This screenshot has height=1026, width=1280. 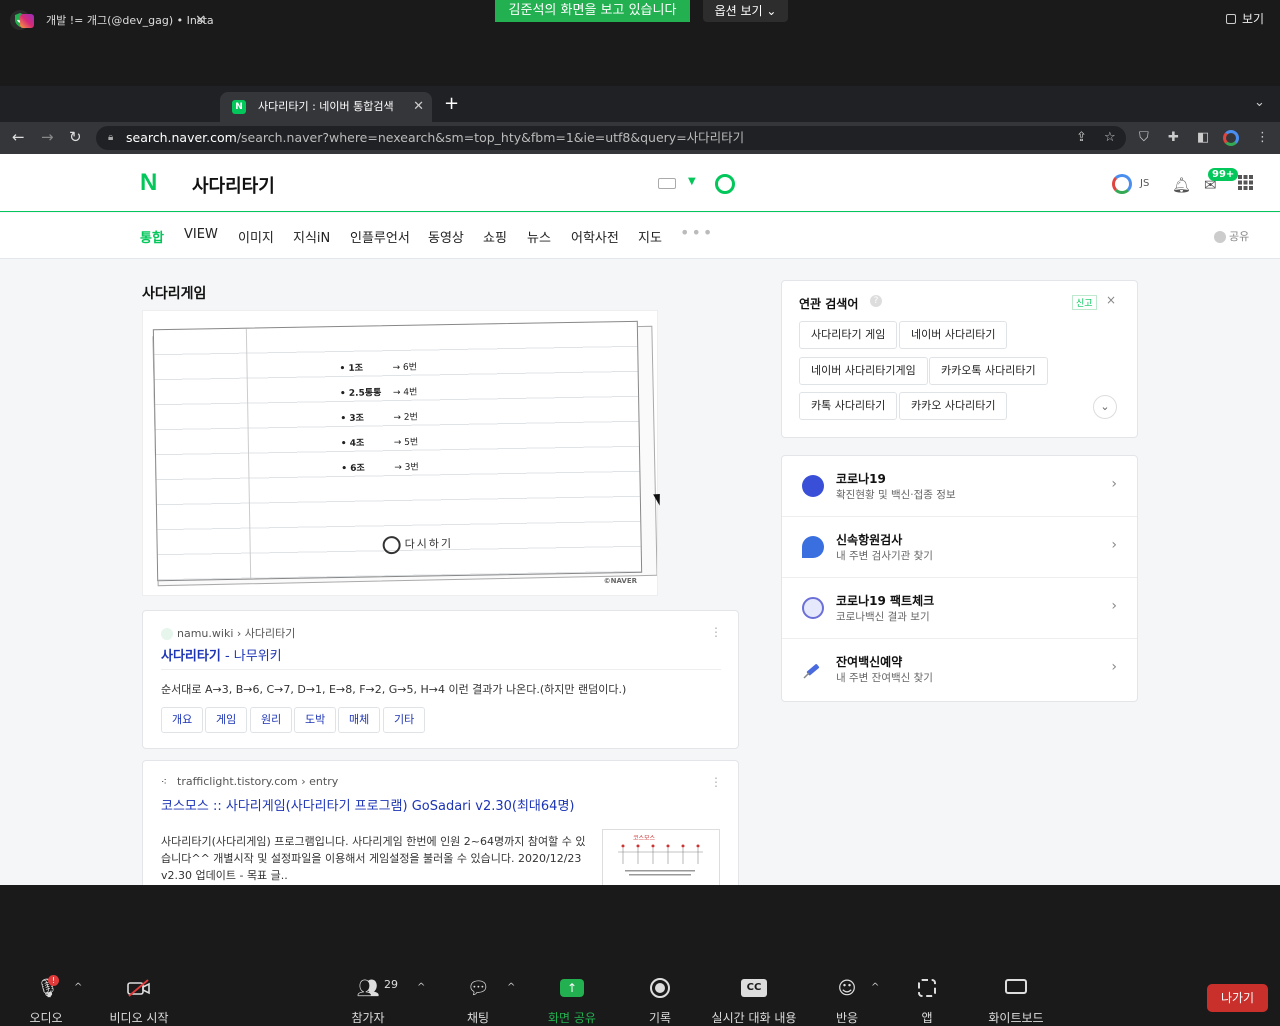 I want to click on whiteboard-button-label: 화이트보드, so click(x=1016, y=1017).